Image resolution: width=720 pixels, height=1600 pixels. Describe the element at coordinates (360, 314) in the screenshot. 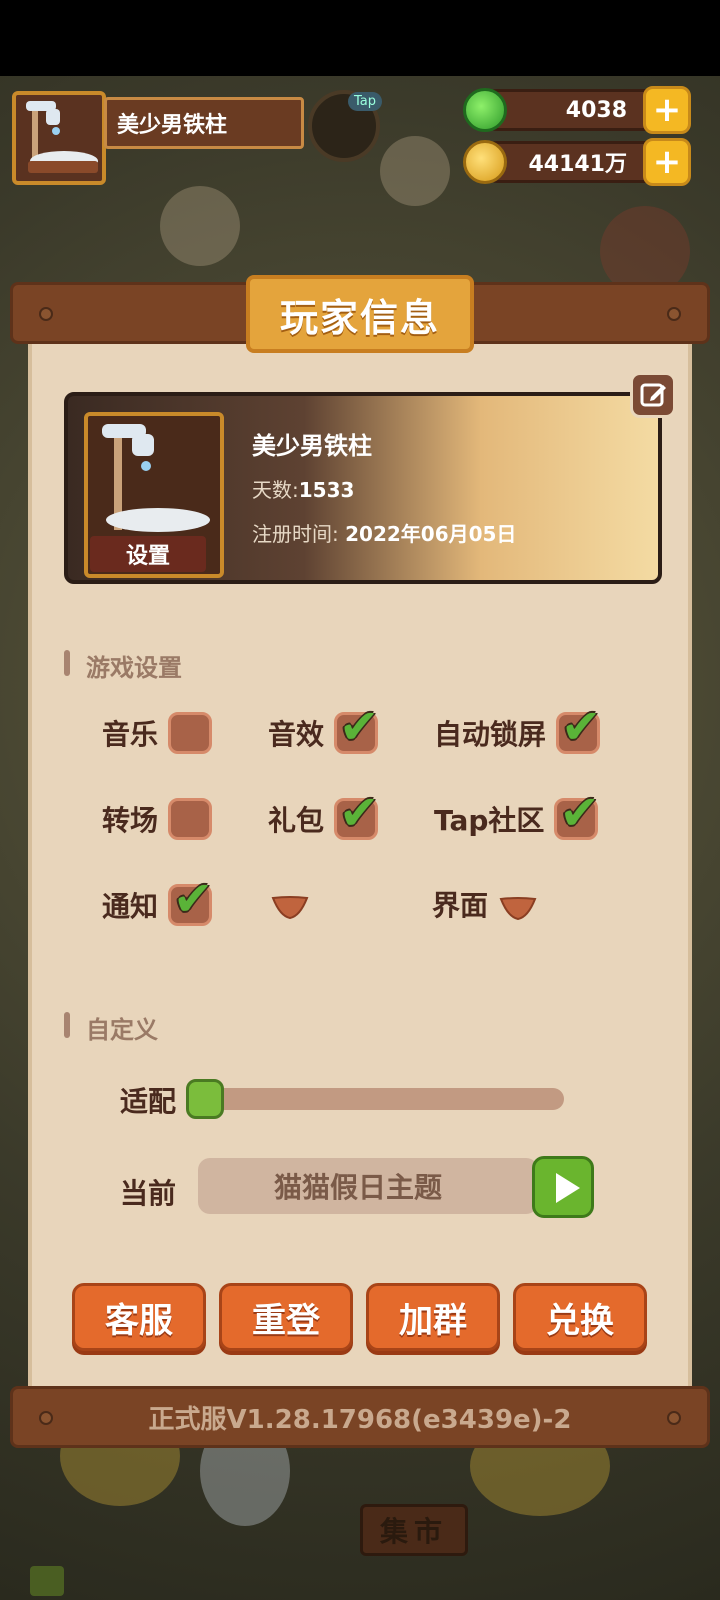

I see `panel-title: 玩家信息` at that location.